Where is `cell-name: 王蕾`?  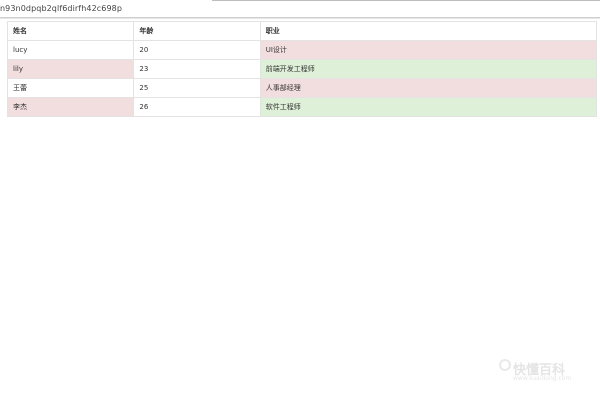
cell-name: 王蕾 is located at coordinates (70, 88).